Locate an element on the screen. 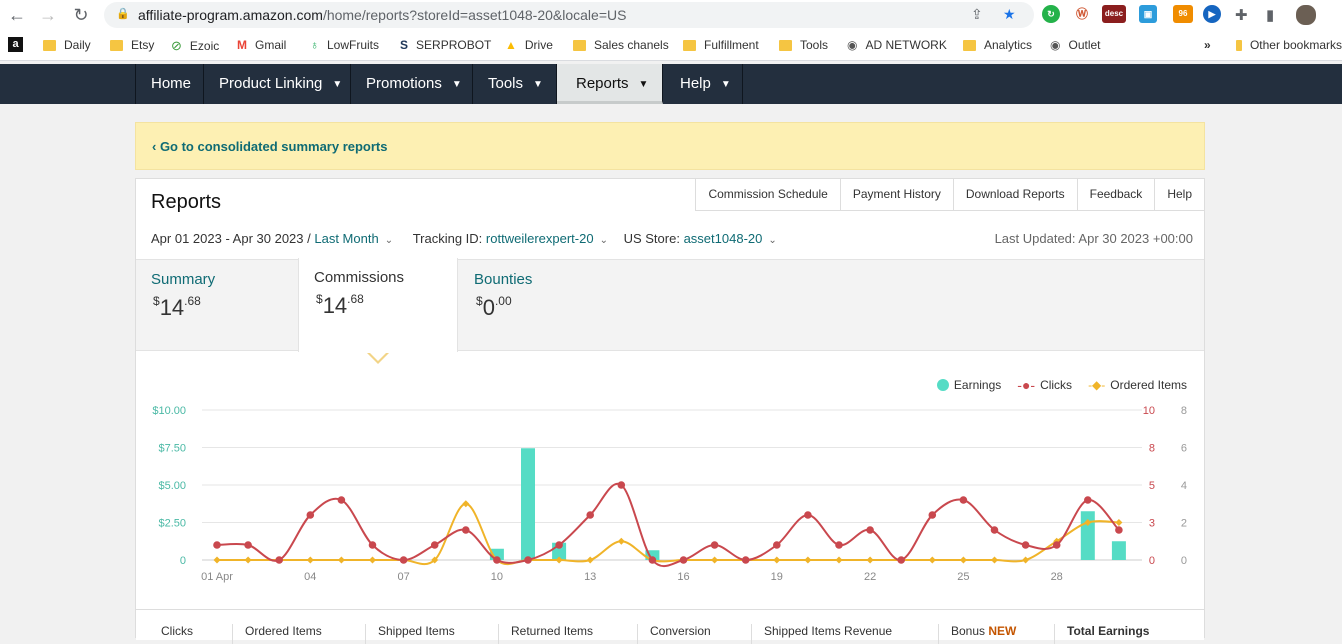 The width and height of the screenshot is (1342, 644). bookmark-sales-chanels: Sales chanels is located at coordinates (621, 45).